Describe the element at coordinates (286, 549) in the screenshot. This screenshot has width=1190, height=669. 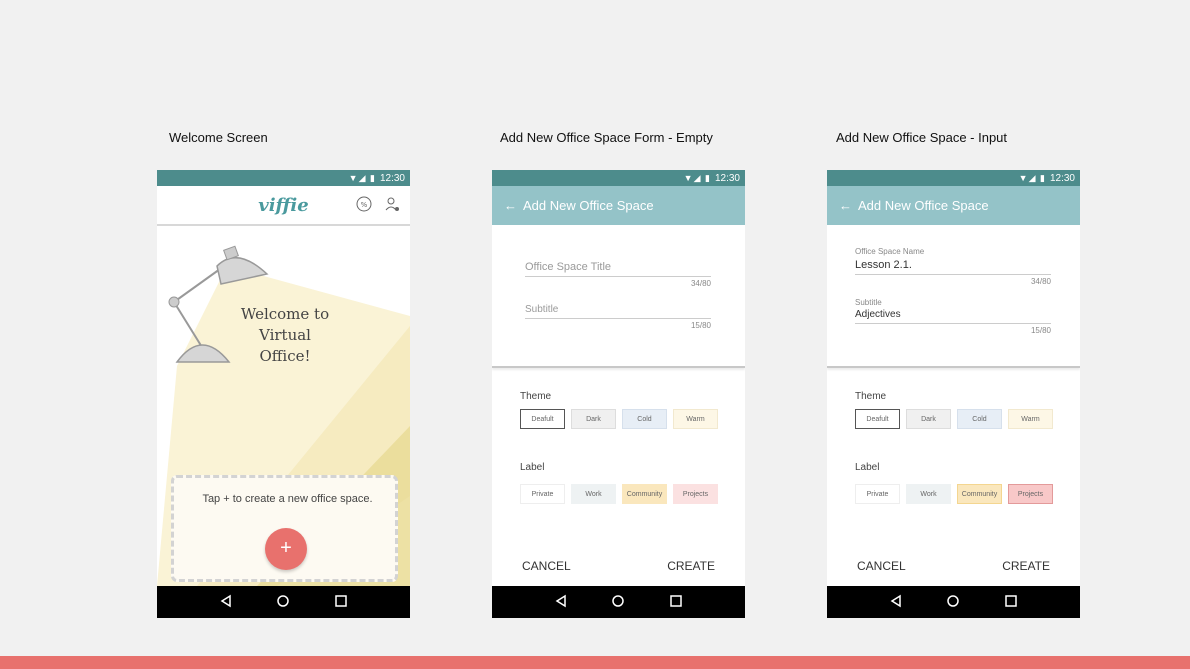
I see `add-office-button: +` at that location.